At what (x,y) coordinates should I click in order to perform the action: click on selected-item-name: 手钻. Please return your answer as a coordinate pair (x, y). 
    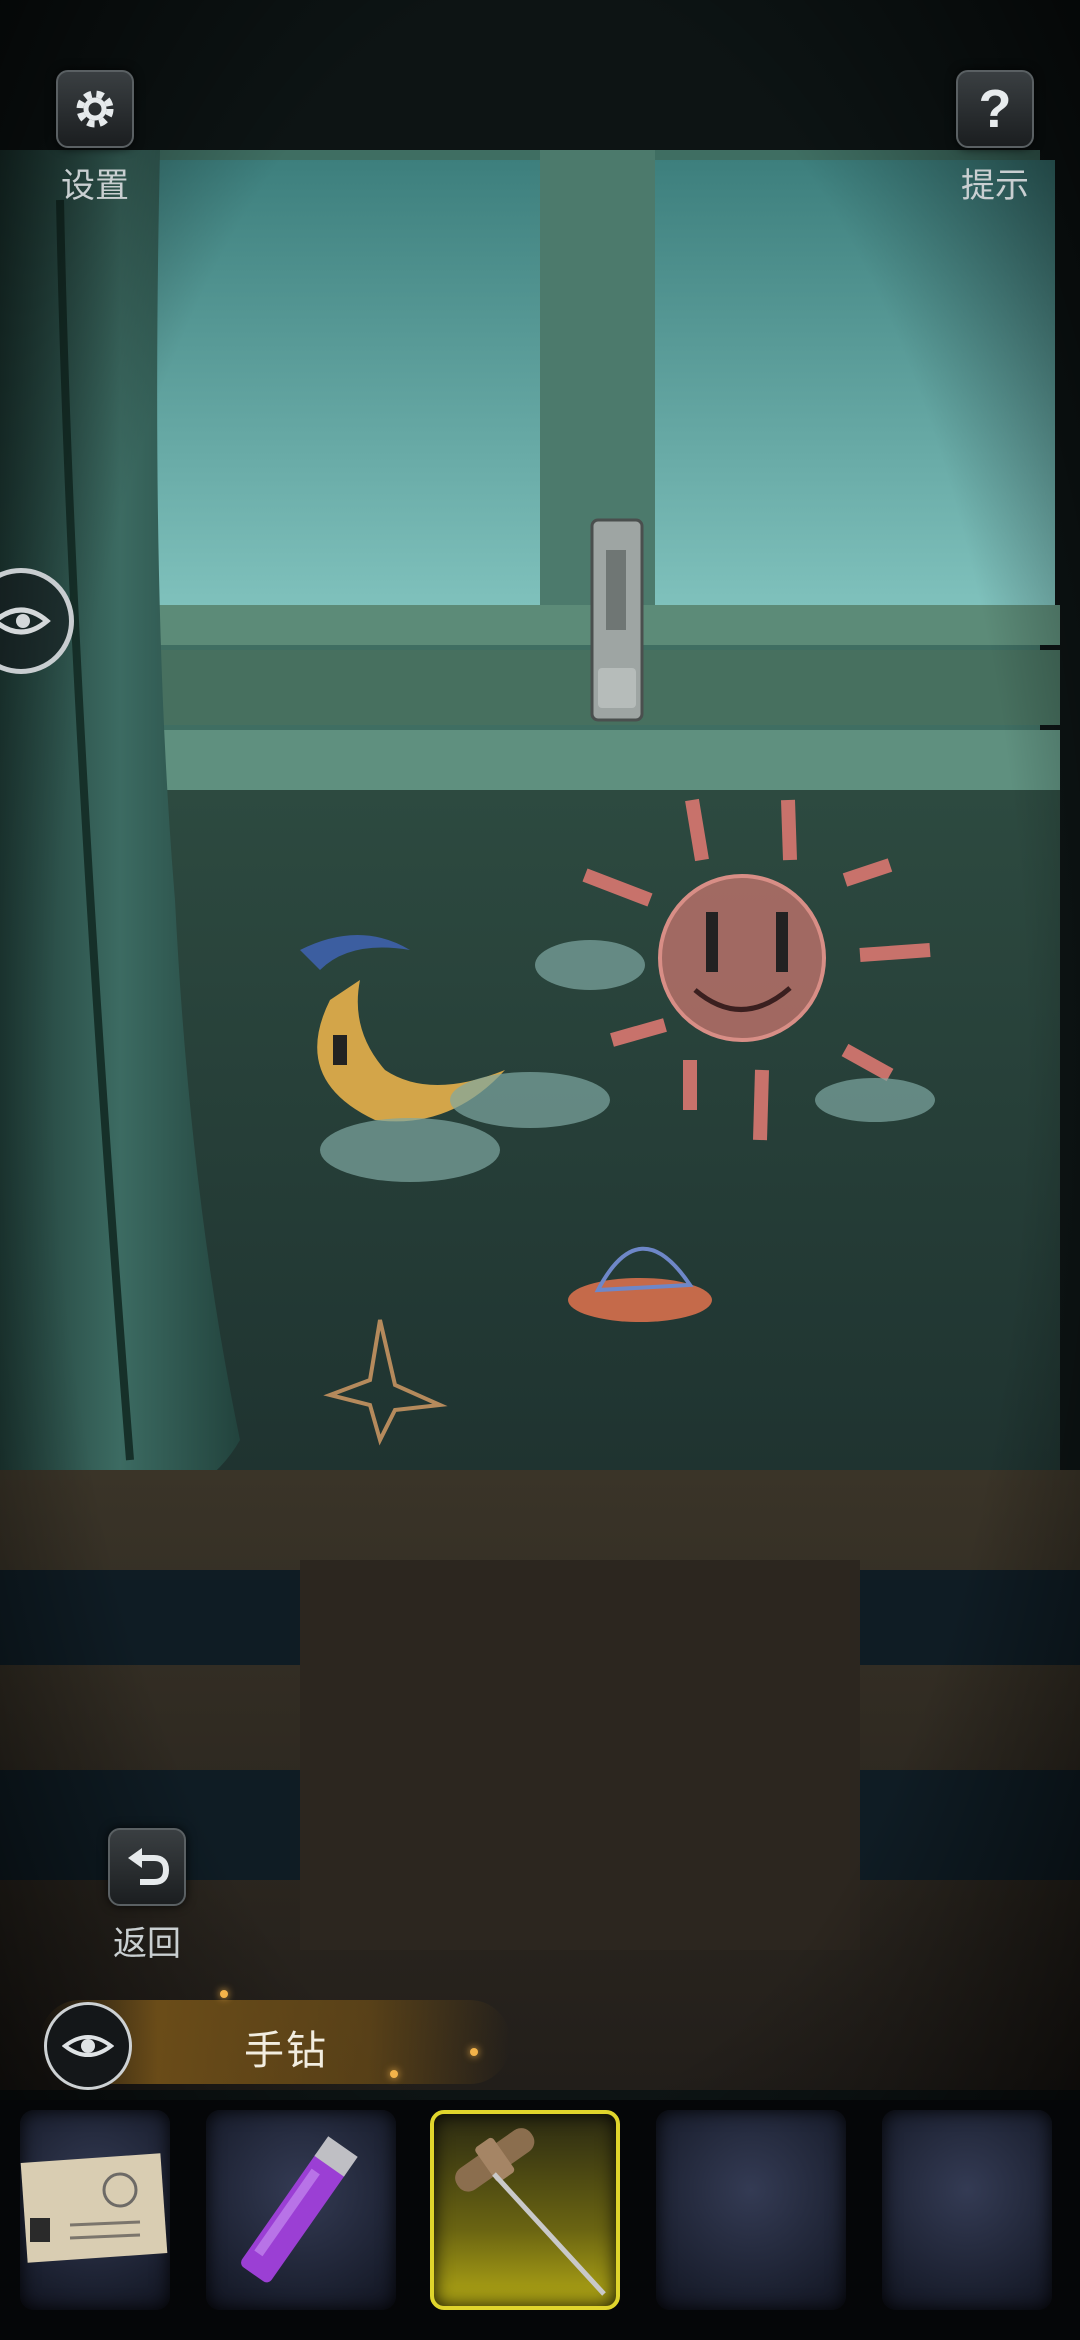
    Looking at the image, I should click on (286, 2051).